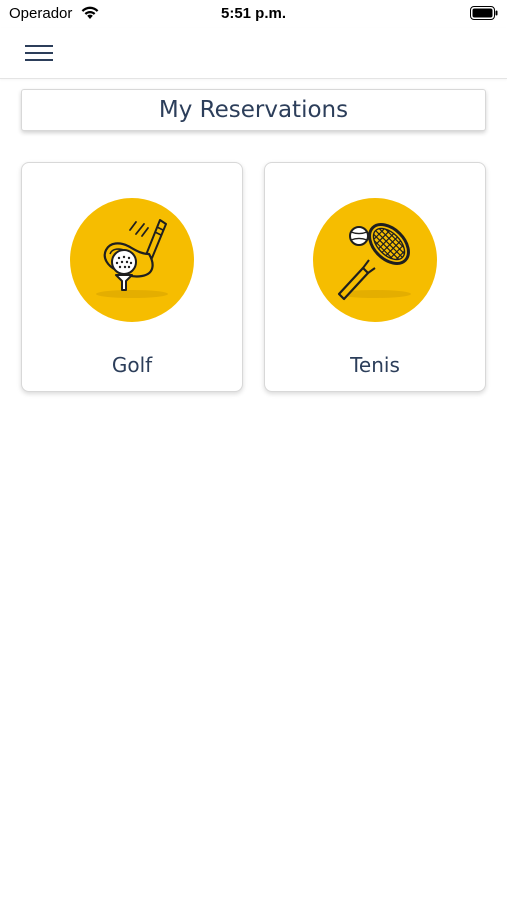 The height and width of the screenshot is (900, 507). Describe the element at coordinates (375, 365) in the screenshot. I see `tennis-card-label: Tenis` at that location.